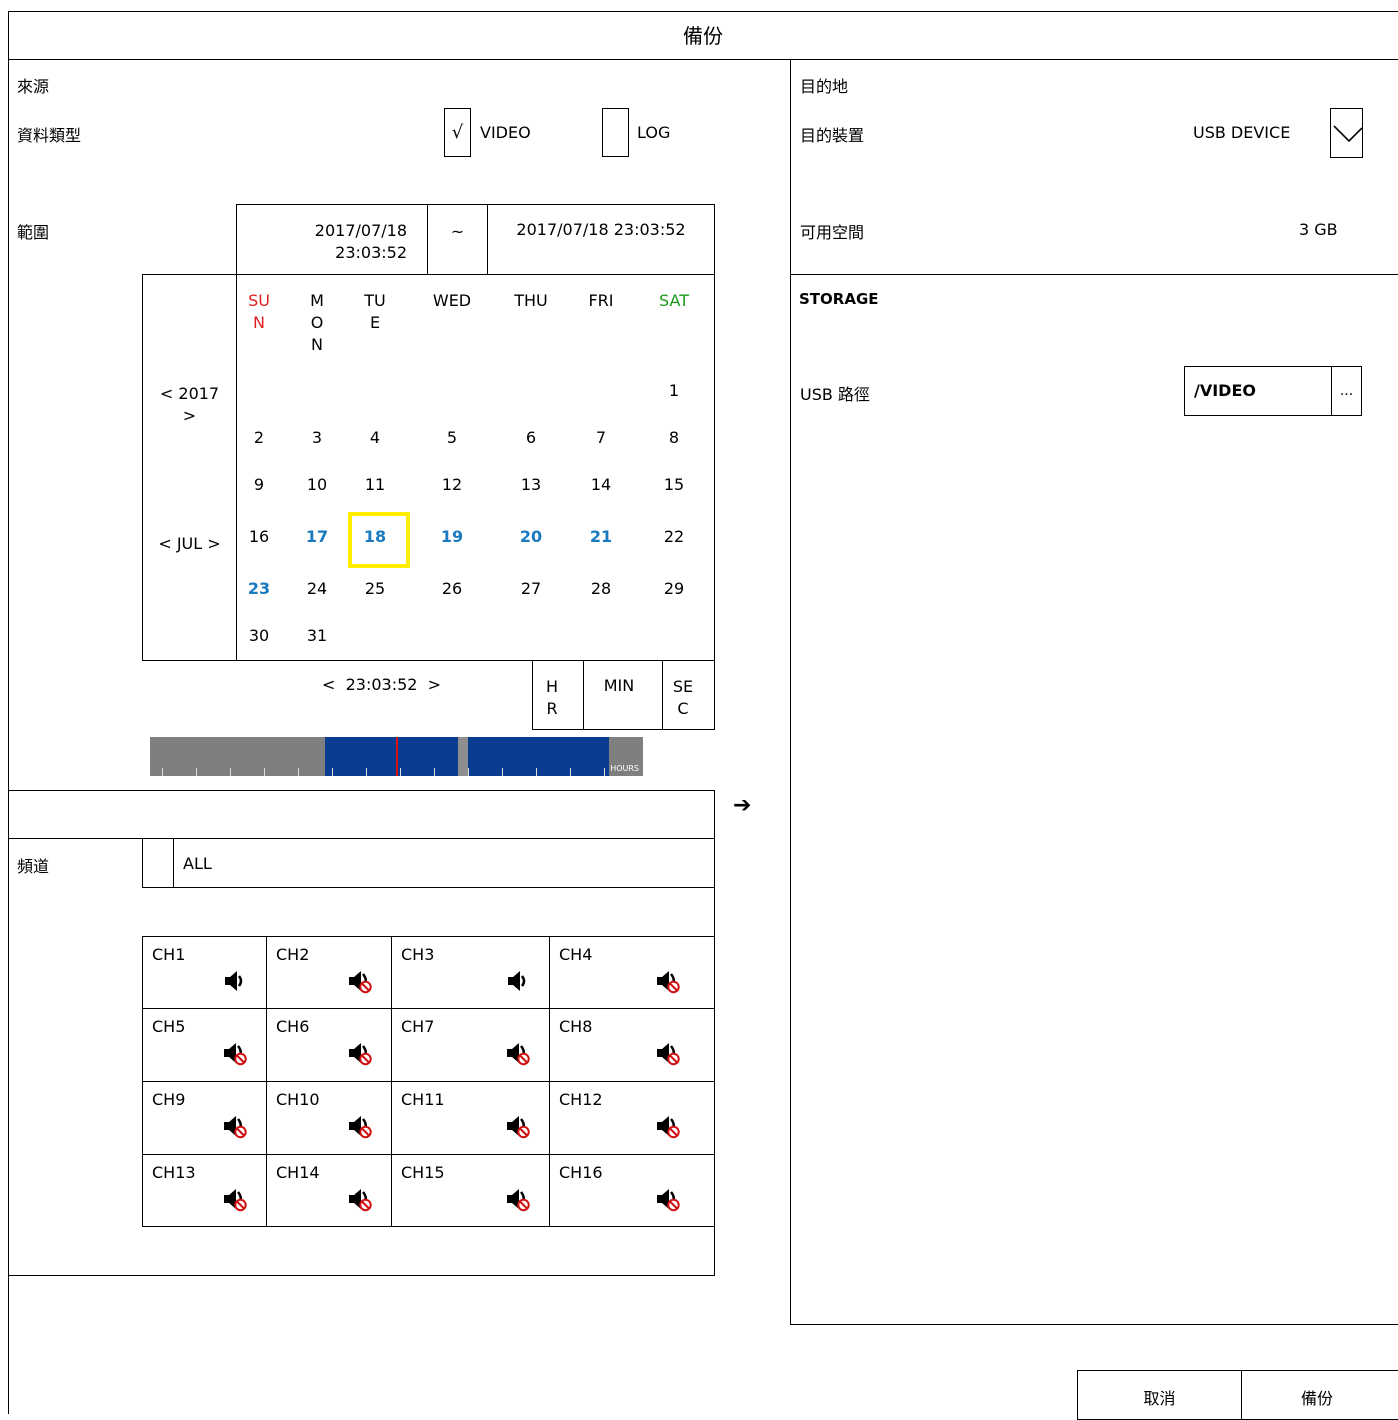 The image size is (1398, 1420). I want to click on log-checkbox, so click(615, 132).